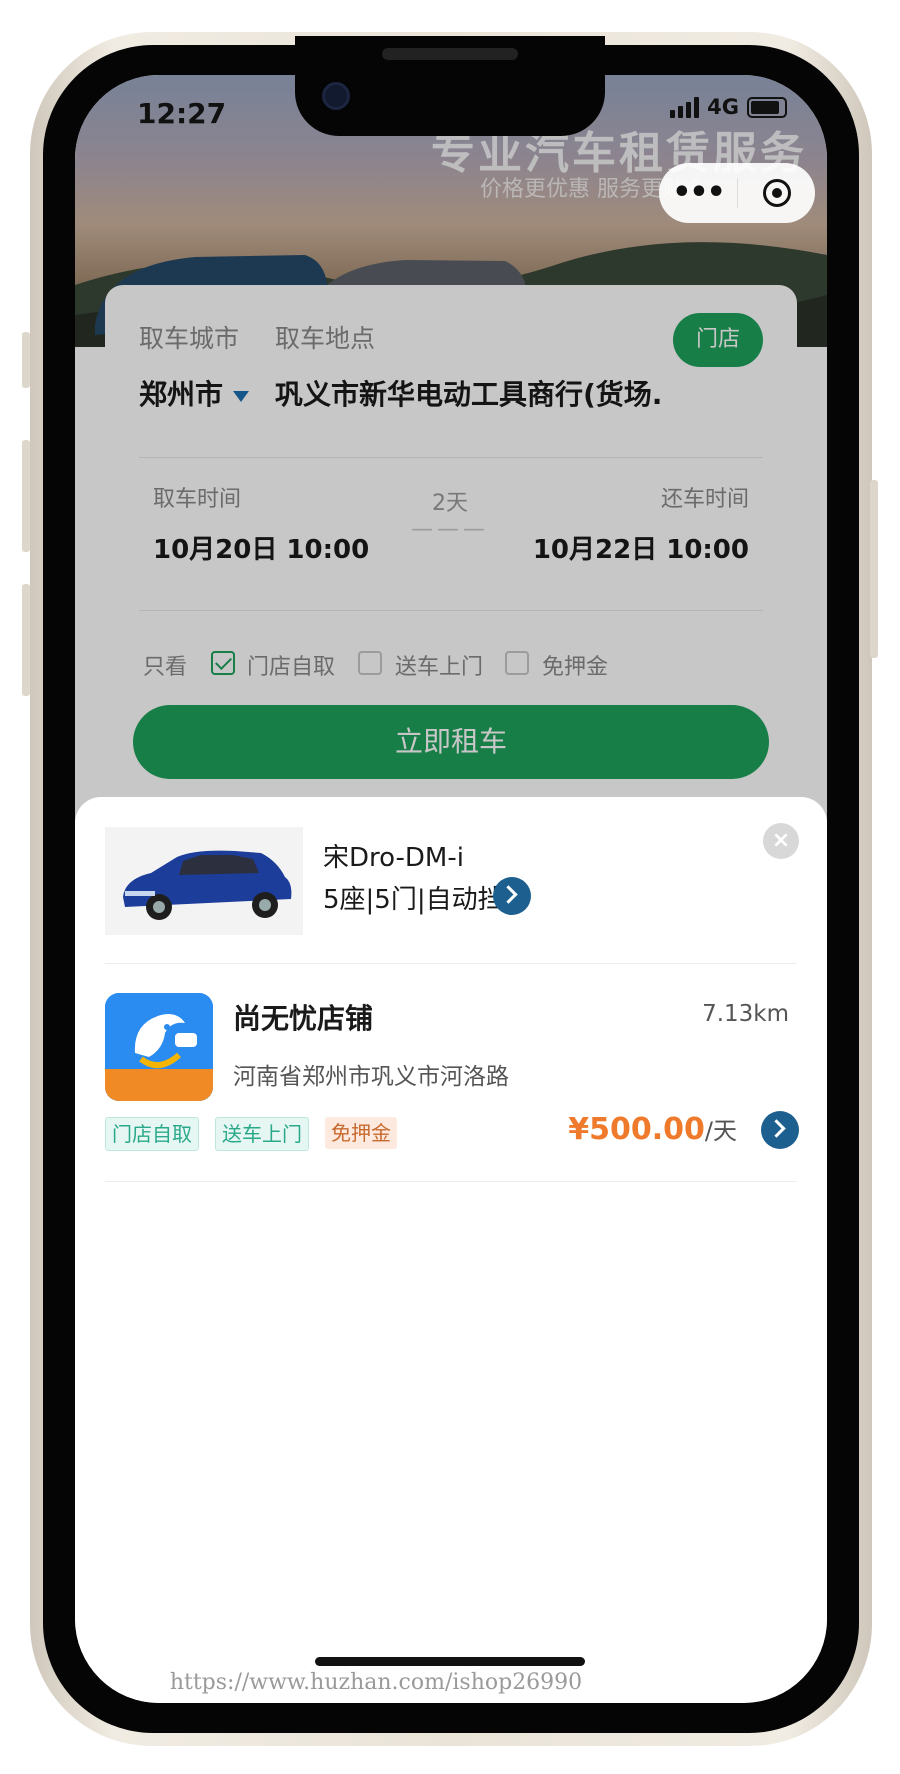  Describe the element at coordinates (698, 193) in the screenshot. I see `more-dots-icon: •••` at that location.